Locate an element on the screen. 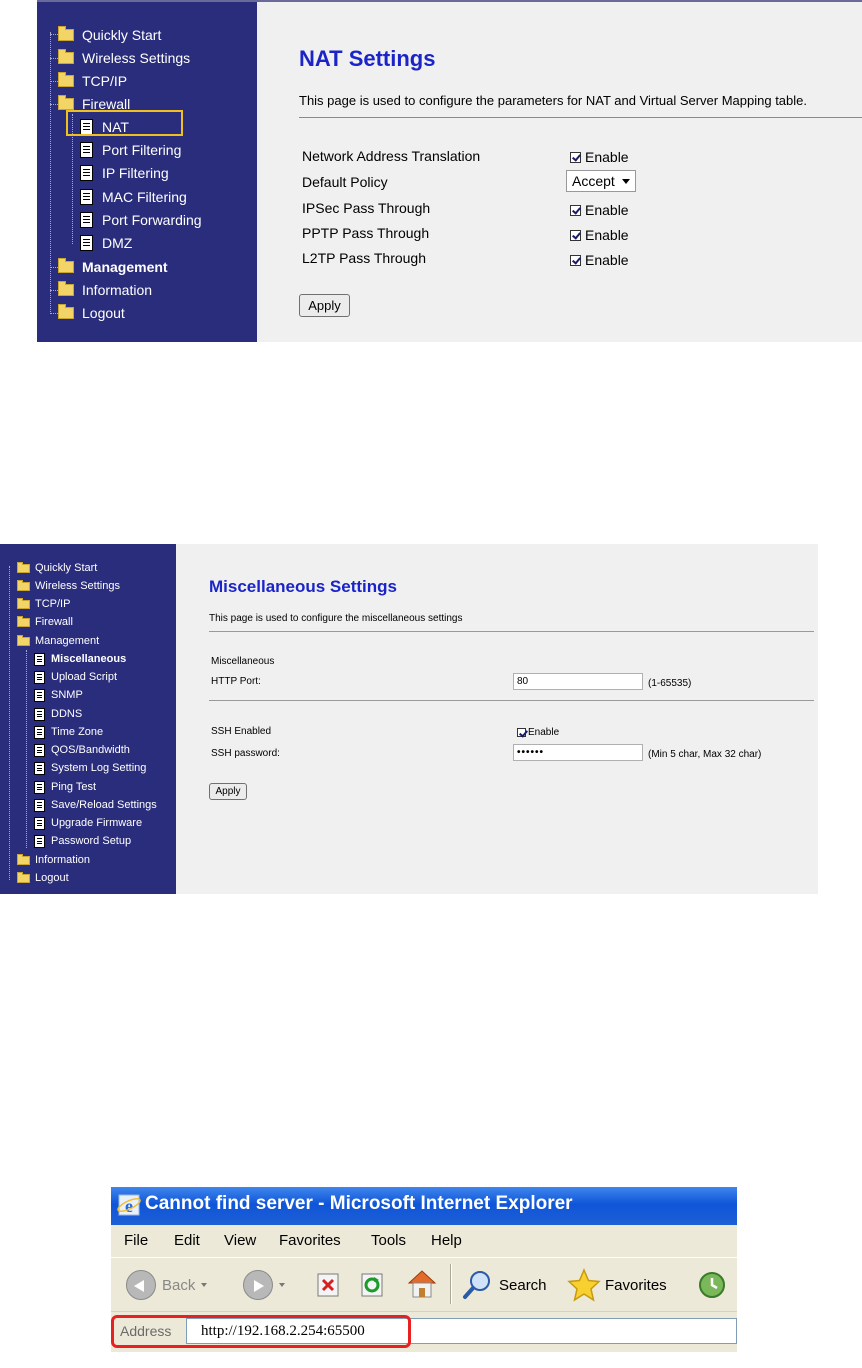 The image size is (862, 1368). menu-edit: Edit is located at coordinates (187, 1240).